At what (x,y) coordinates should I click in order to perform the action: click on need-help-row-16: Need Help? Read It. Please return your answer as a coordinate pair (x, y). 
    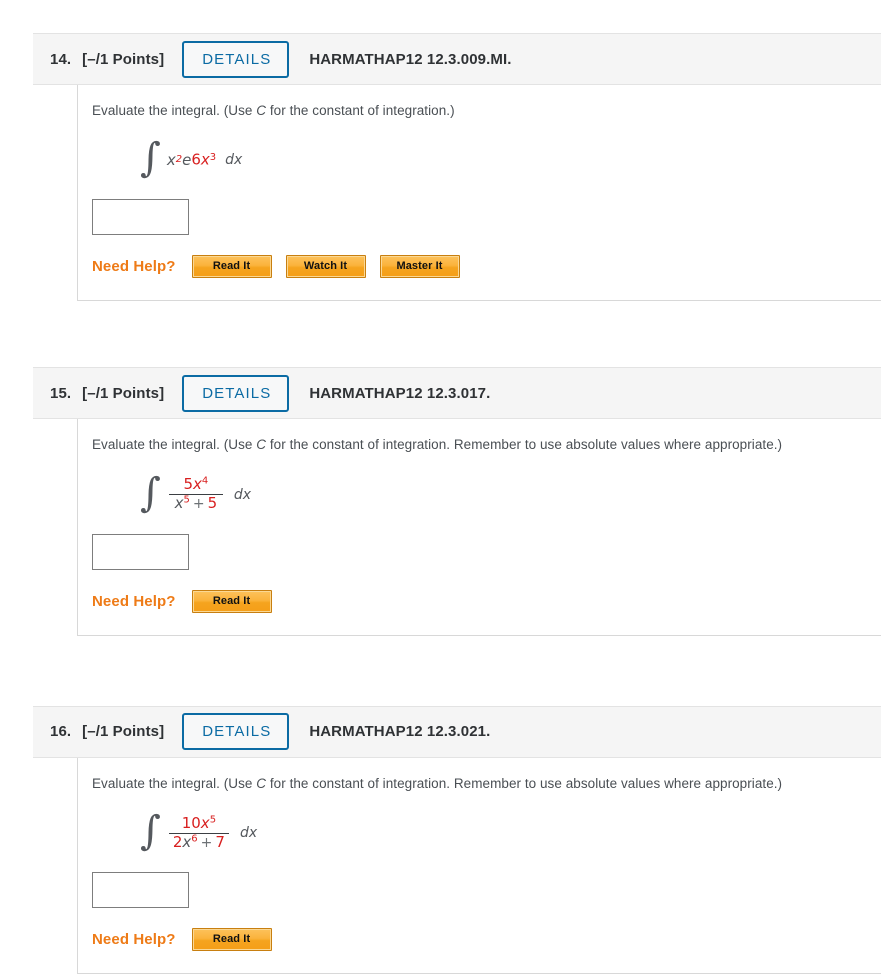
    Looking at the image, I should click on (486, 940).